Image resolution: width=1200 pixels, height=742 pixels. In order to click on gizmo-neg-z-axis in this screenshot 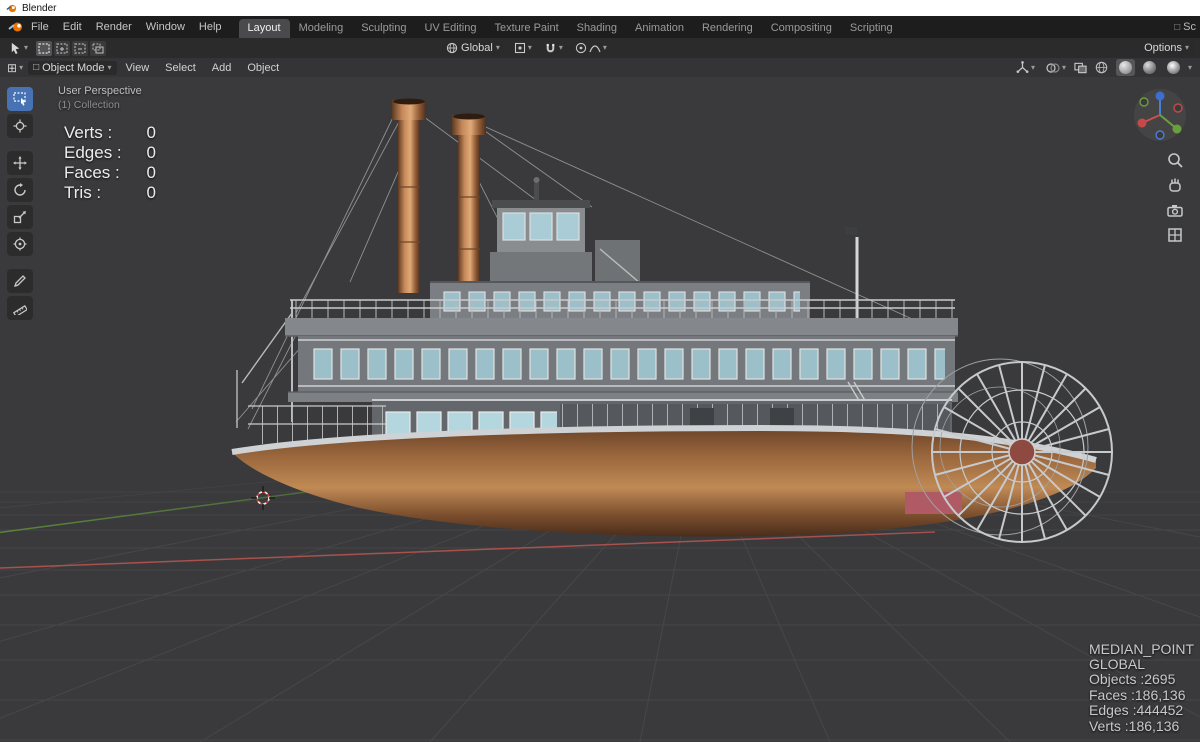, I will do `click(1160, 135)`.